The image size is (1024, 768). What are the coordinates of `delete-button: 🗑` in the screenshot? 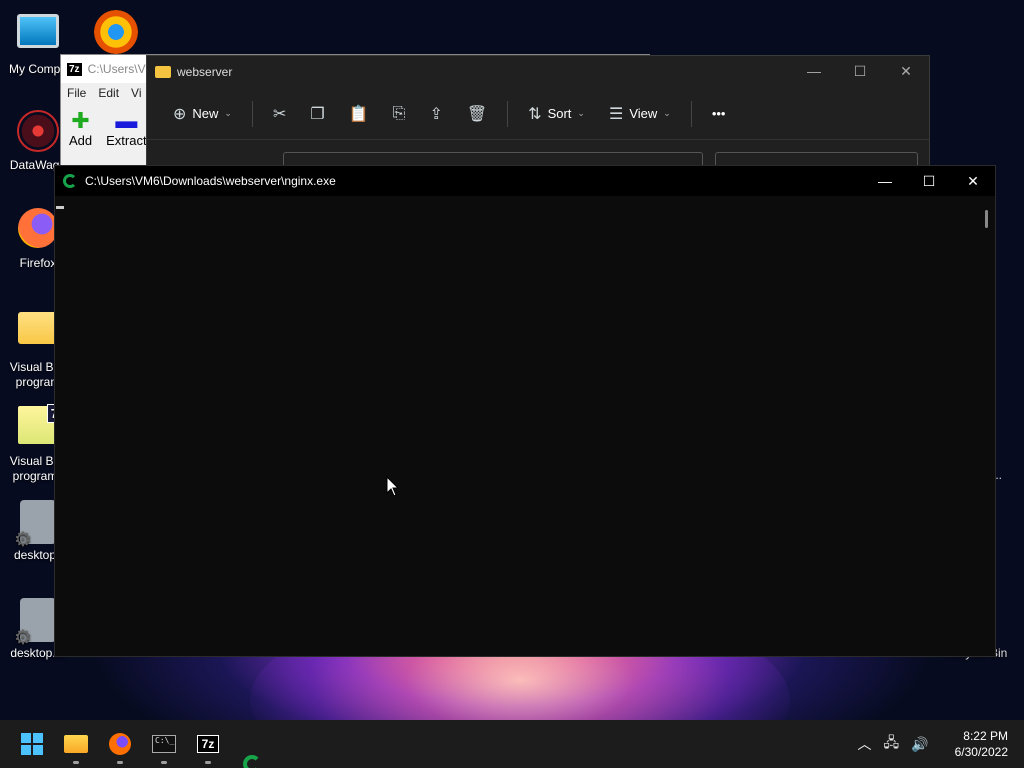 It's located at (477, 114).